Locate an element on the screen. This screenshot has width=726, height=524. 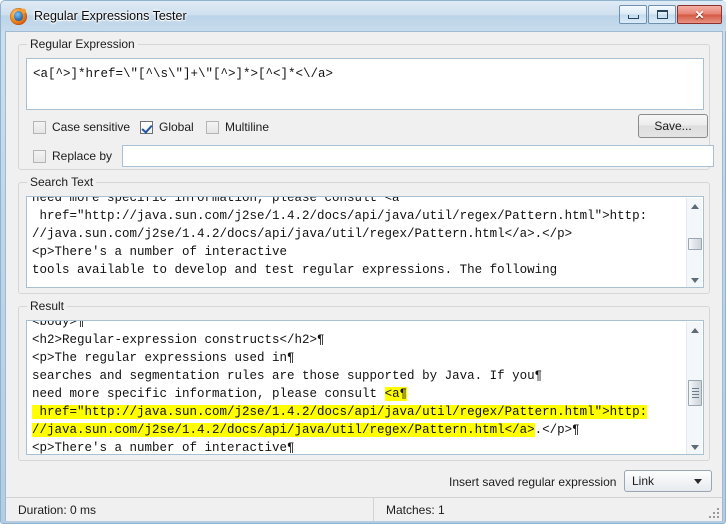
replace-by-box is located at coordinates (39, 156).